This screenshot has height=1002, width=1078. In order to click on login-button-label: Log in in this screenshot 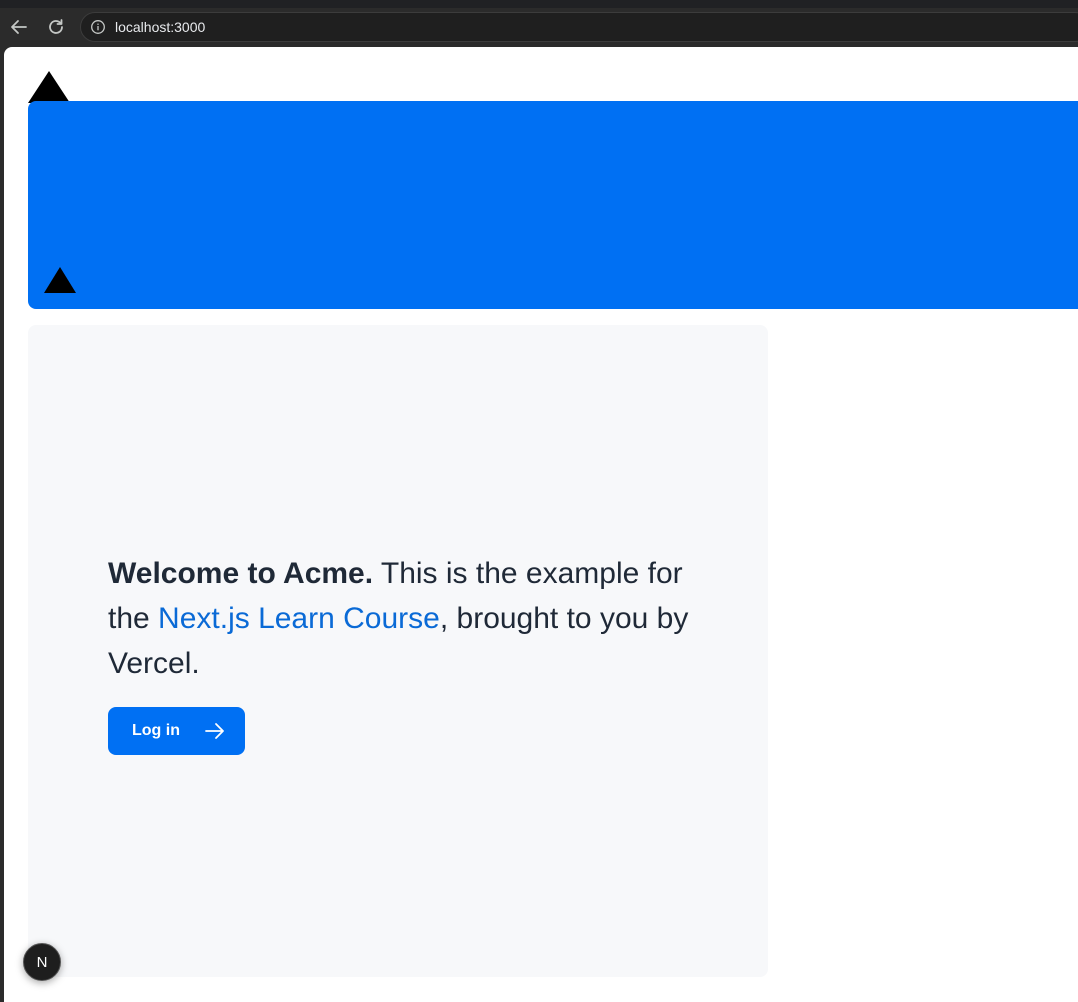, I will do `click(156, 730)`.